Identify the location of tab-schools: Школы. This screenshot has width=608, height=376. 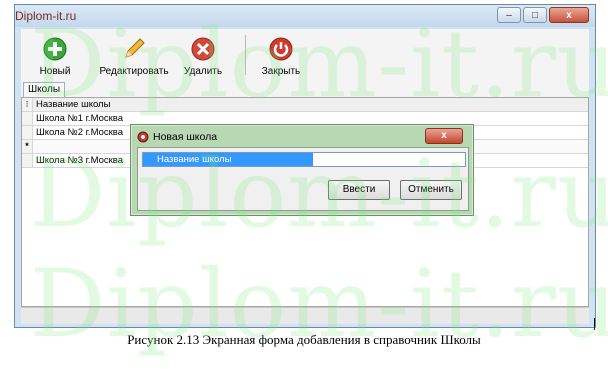
(44, 89).